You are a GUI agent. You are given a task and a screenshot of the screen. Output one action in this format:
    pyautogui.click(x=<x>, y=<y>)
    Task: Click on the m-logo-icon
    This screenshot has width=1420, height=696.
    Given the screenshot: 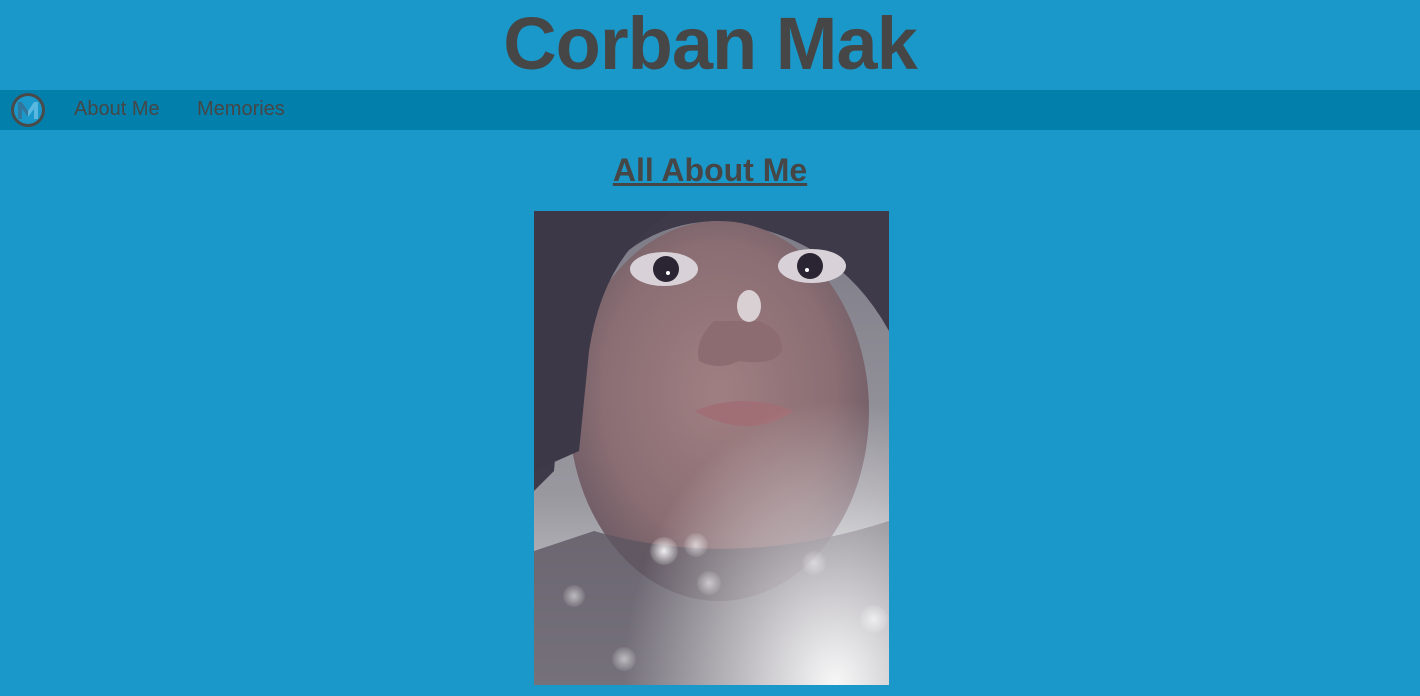 What is the action you would take?
    pyautogui.click(x=28, y=110)
    